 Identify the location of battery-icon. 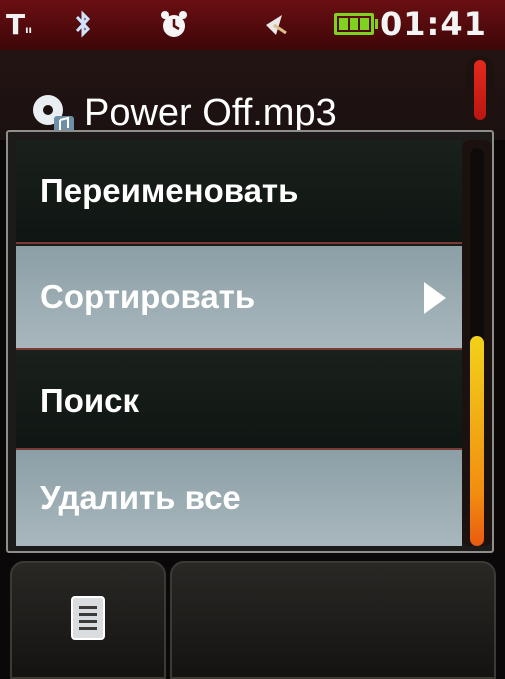
(356, 24).